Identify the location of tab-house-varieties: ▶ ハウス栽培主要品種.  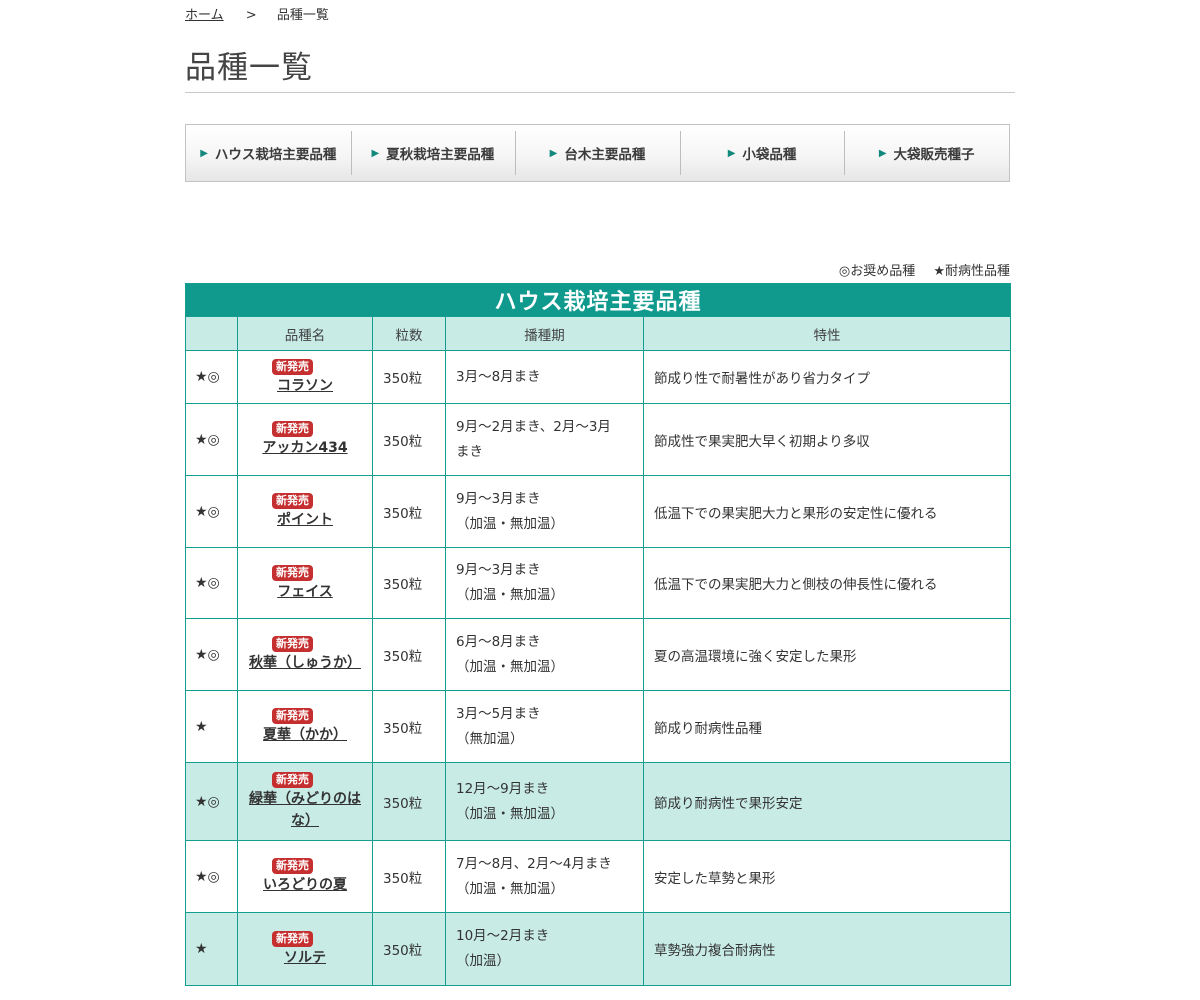
(268, 153).